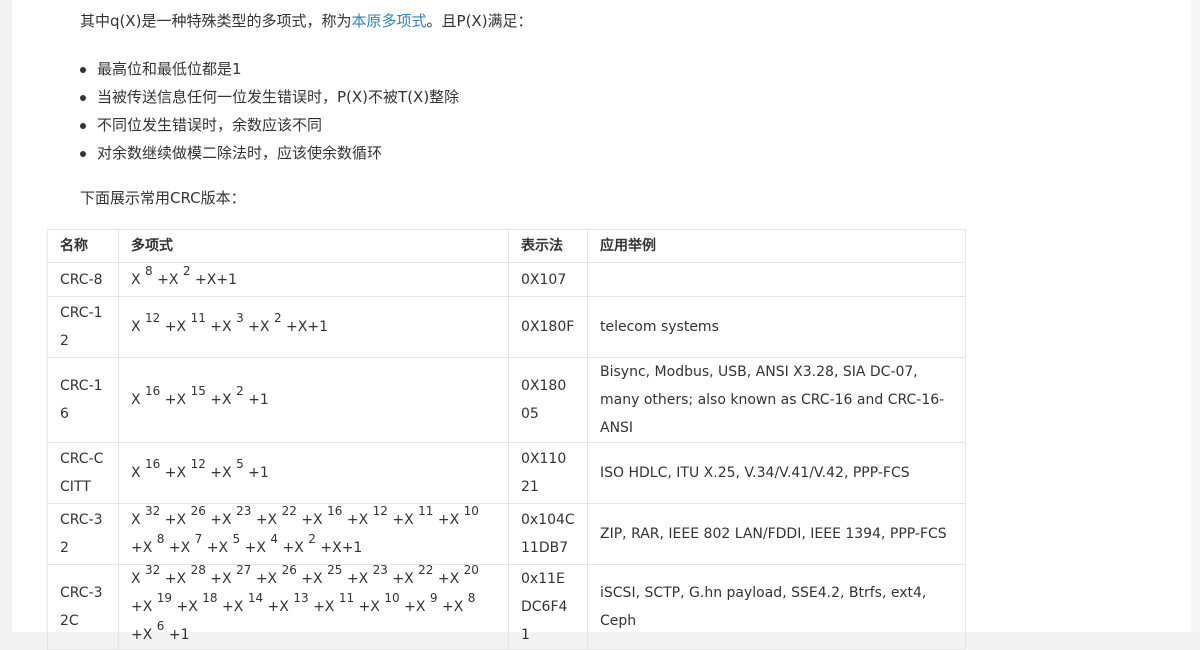 The width and height of the screenshot is (1200, 650). I want to click on polynomial-exponent: 13, so click(301, 598).